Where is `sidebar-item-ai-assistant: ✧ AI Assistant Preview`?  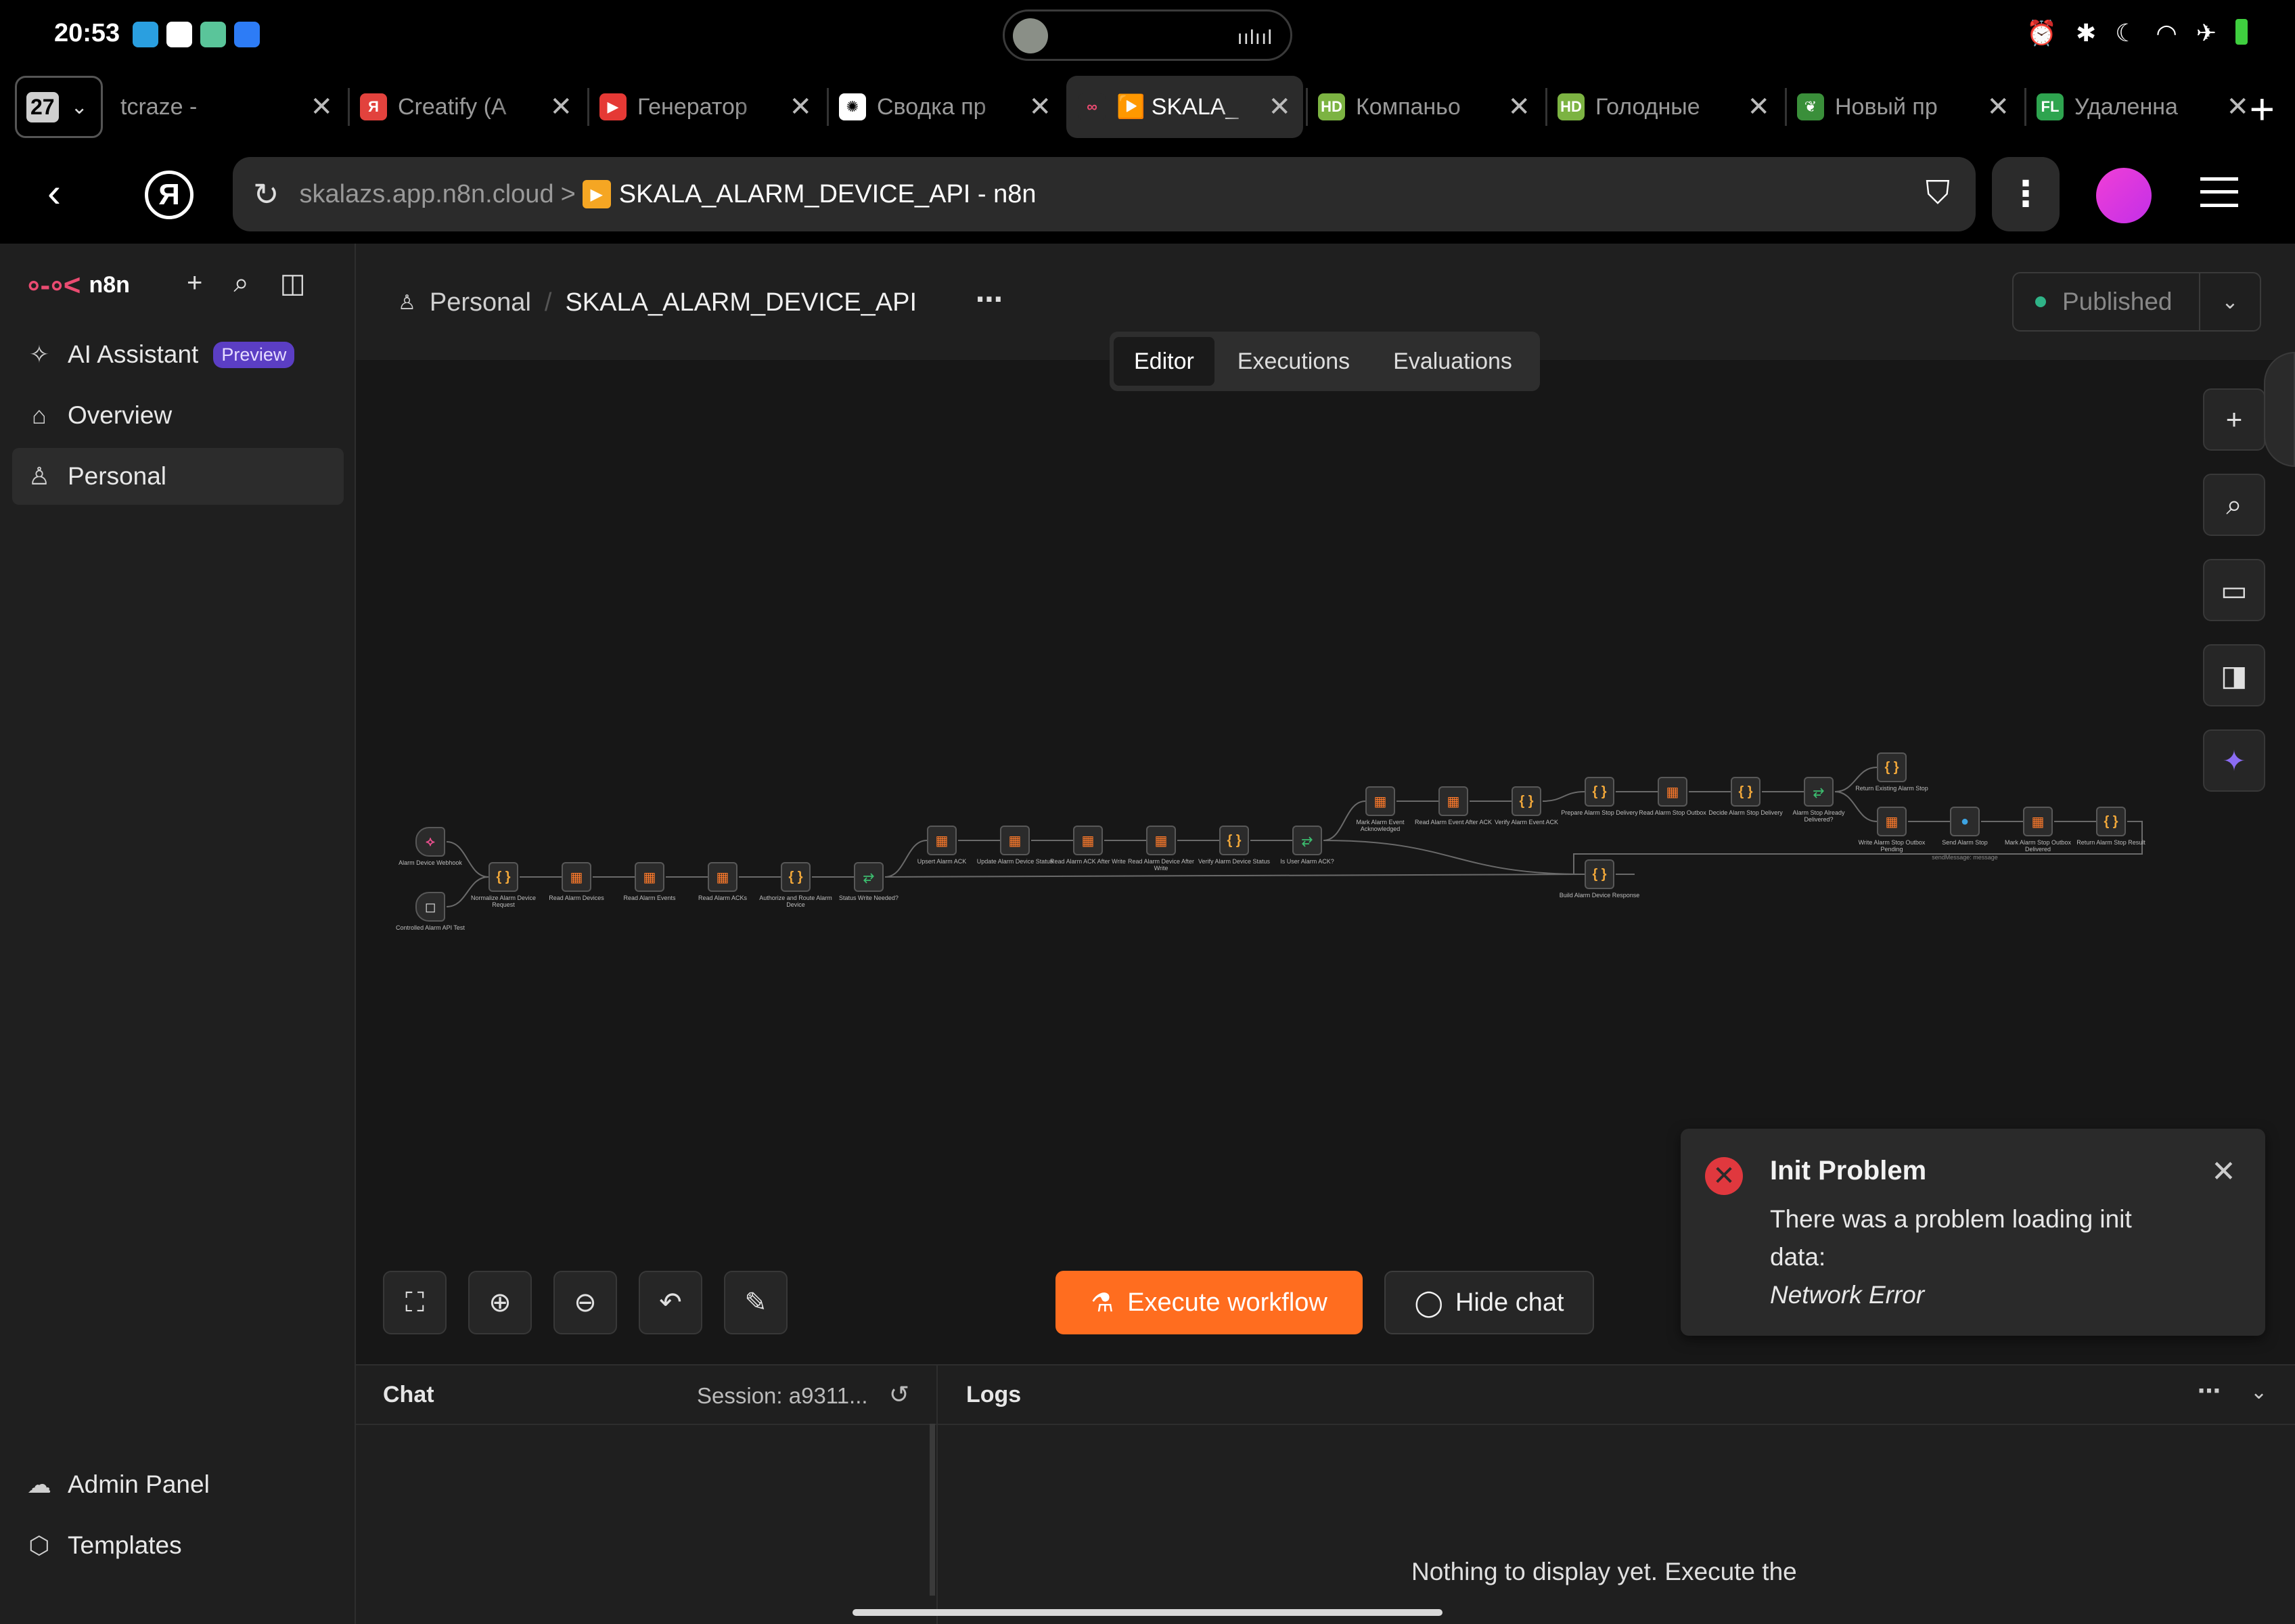
sidebar-item-ai-assistant: ✧ AI Assistant Preview is located at coordinates (178, 354).